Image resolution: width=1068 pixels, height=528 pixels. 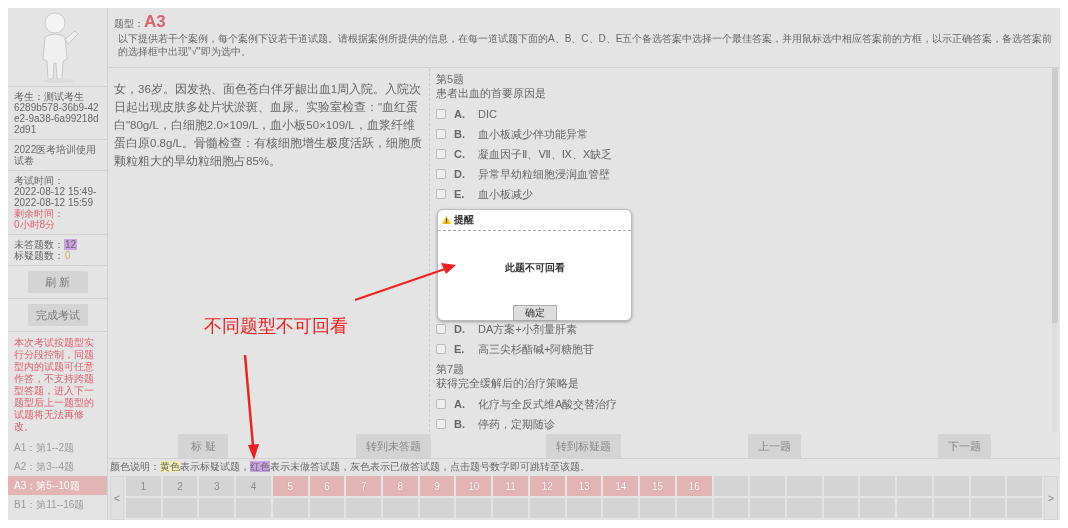 What do you see at coordinates (534, 268) in the screenshot?
I see `dialog-message: 此题不可回看` at bounding box center [534, 268].